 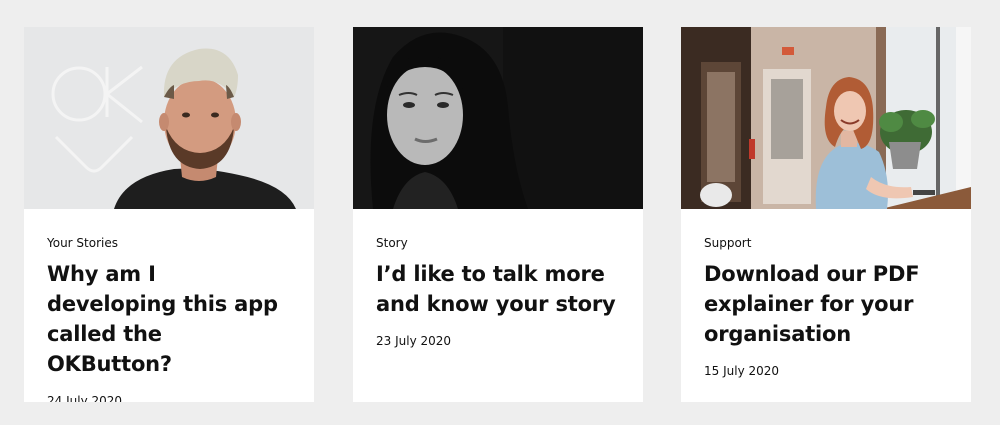 What do you see at coordinates (742, 371) in the screenshot?
I see `article-date: 15 July 2020` at bounding box center [742, 371].